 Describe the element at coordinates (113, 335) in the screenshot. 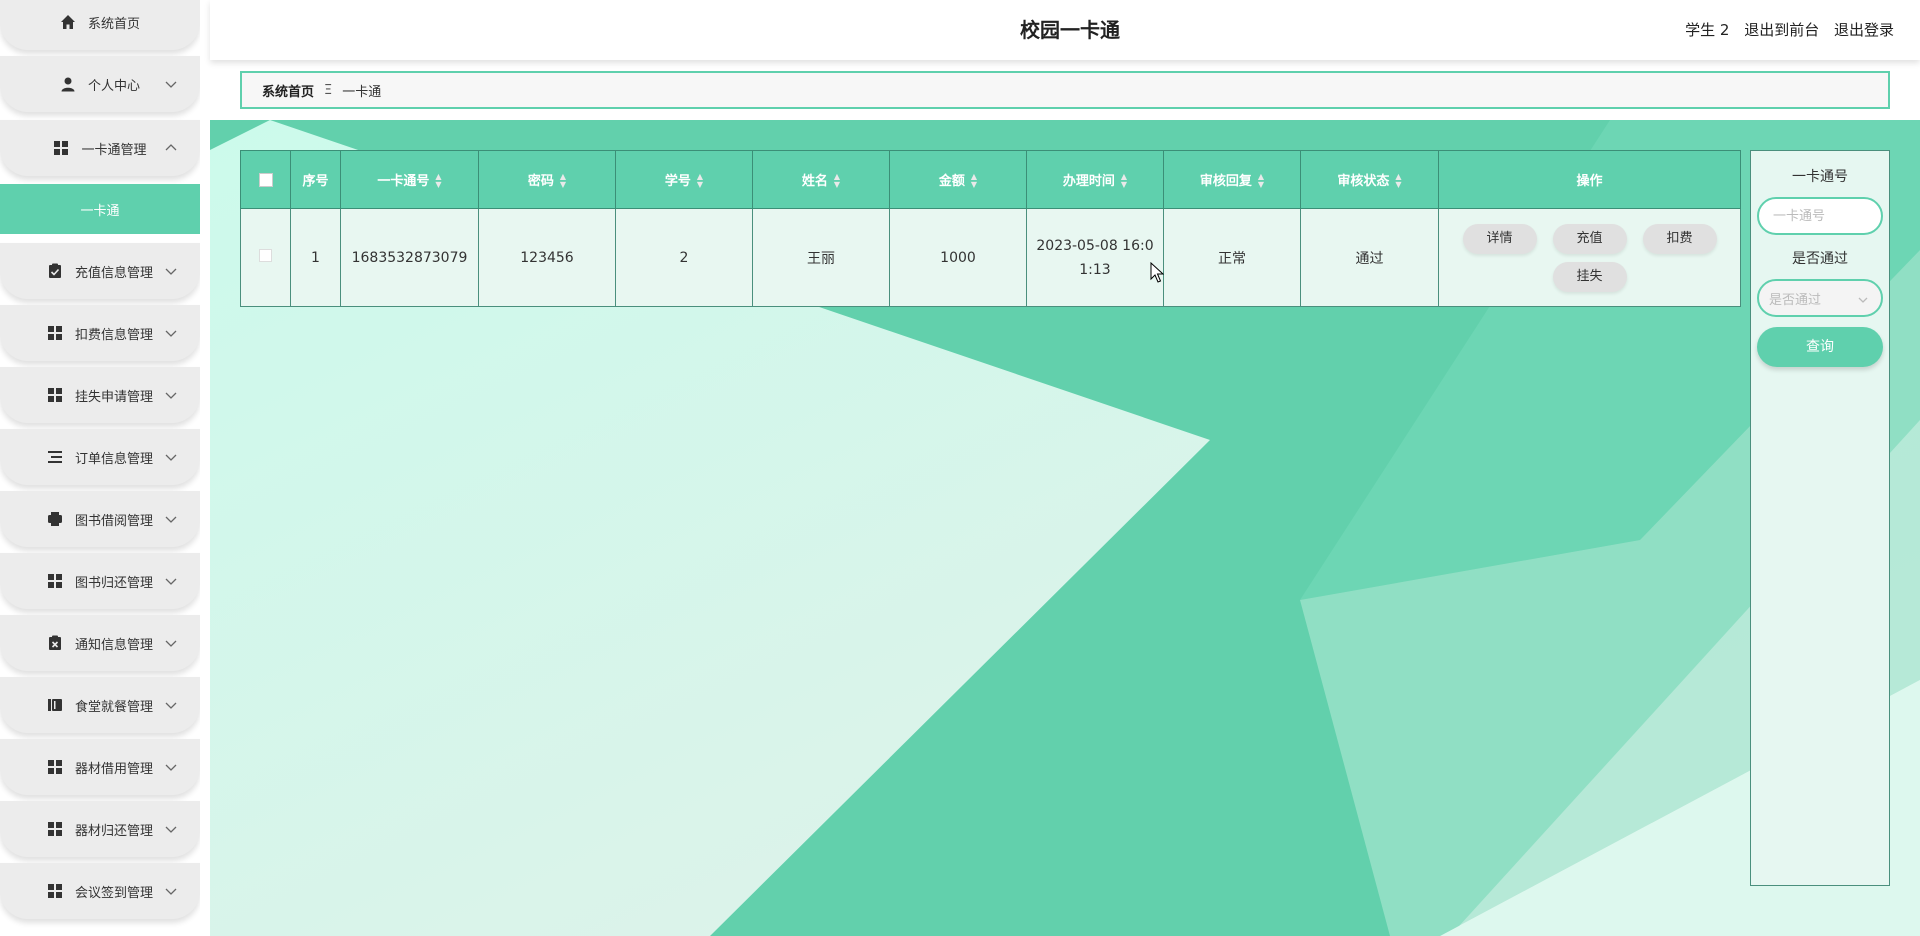

I see `sidebar-item-label: 扣费信息管理` at that location.